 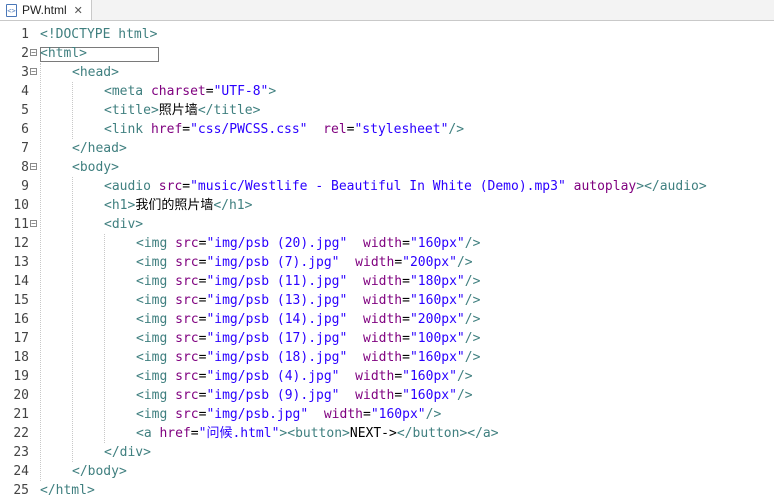 What do you see at coordinates (387, 91) in the screenshot?
I see `code-line: 4 <meta charset="UTF-8">` at bounding box center [387, 91].